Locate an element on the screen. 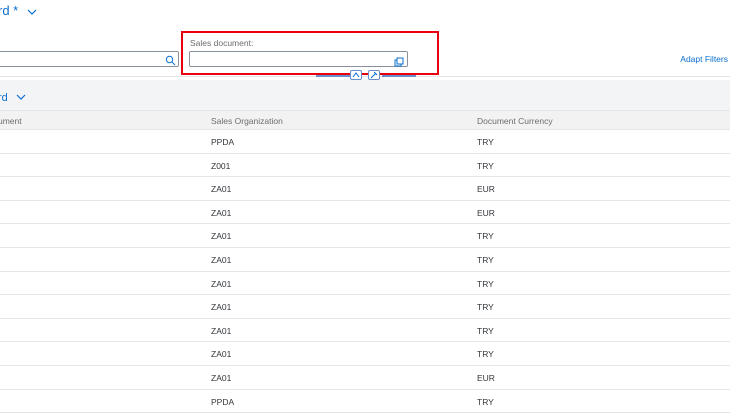  collapse-header-button is located at coordinates (356, 75).